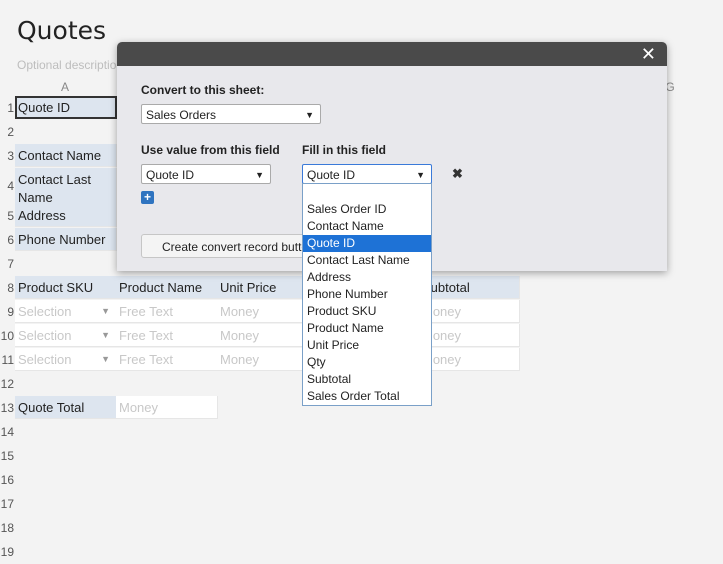  What do you see at coordinates (10, 186) in the screenshot?
I see `row-number: 4` at bounding box center [10, 186].